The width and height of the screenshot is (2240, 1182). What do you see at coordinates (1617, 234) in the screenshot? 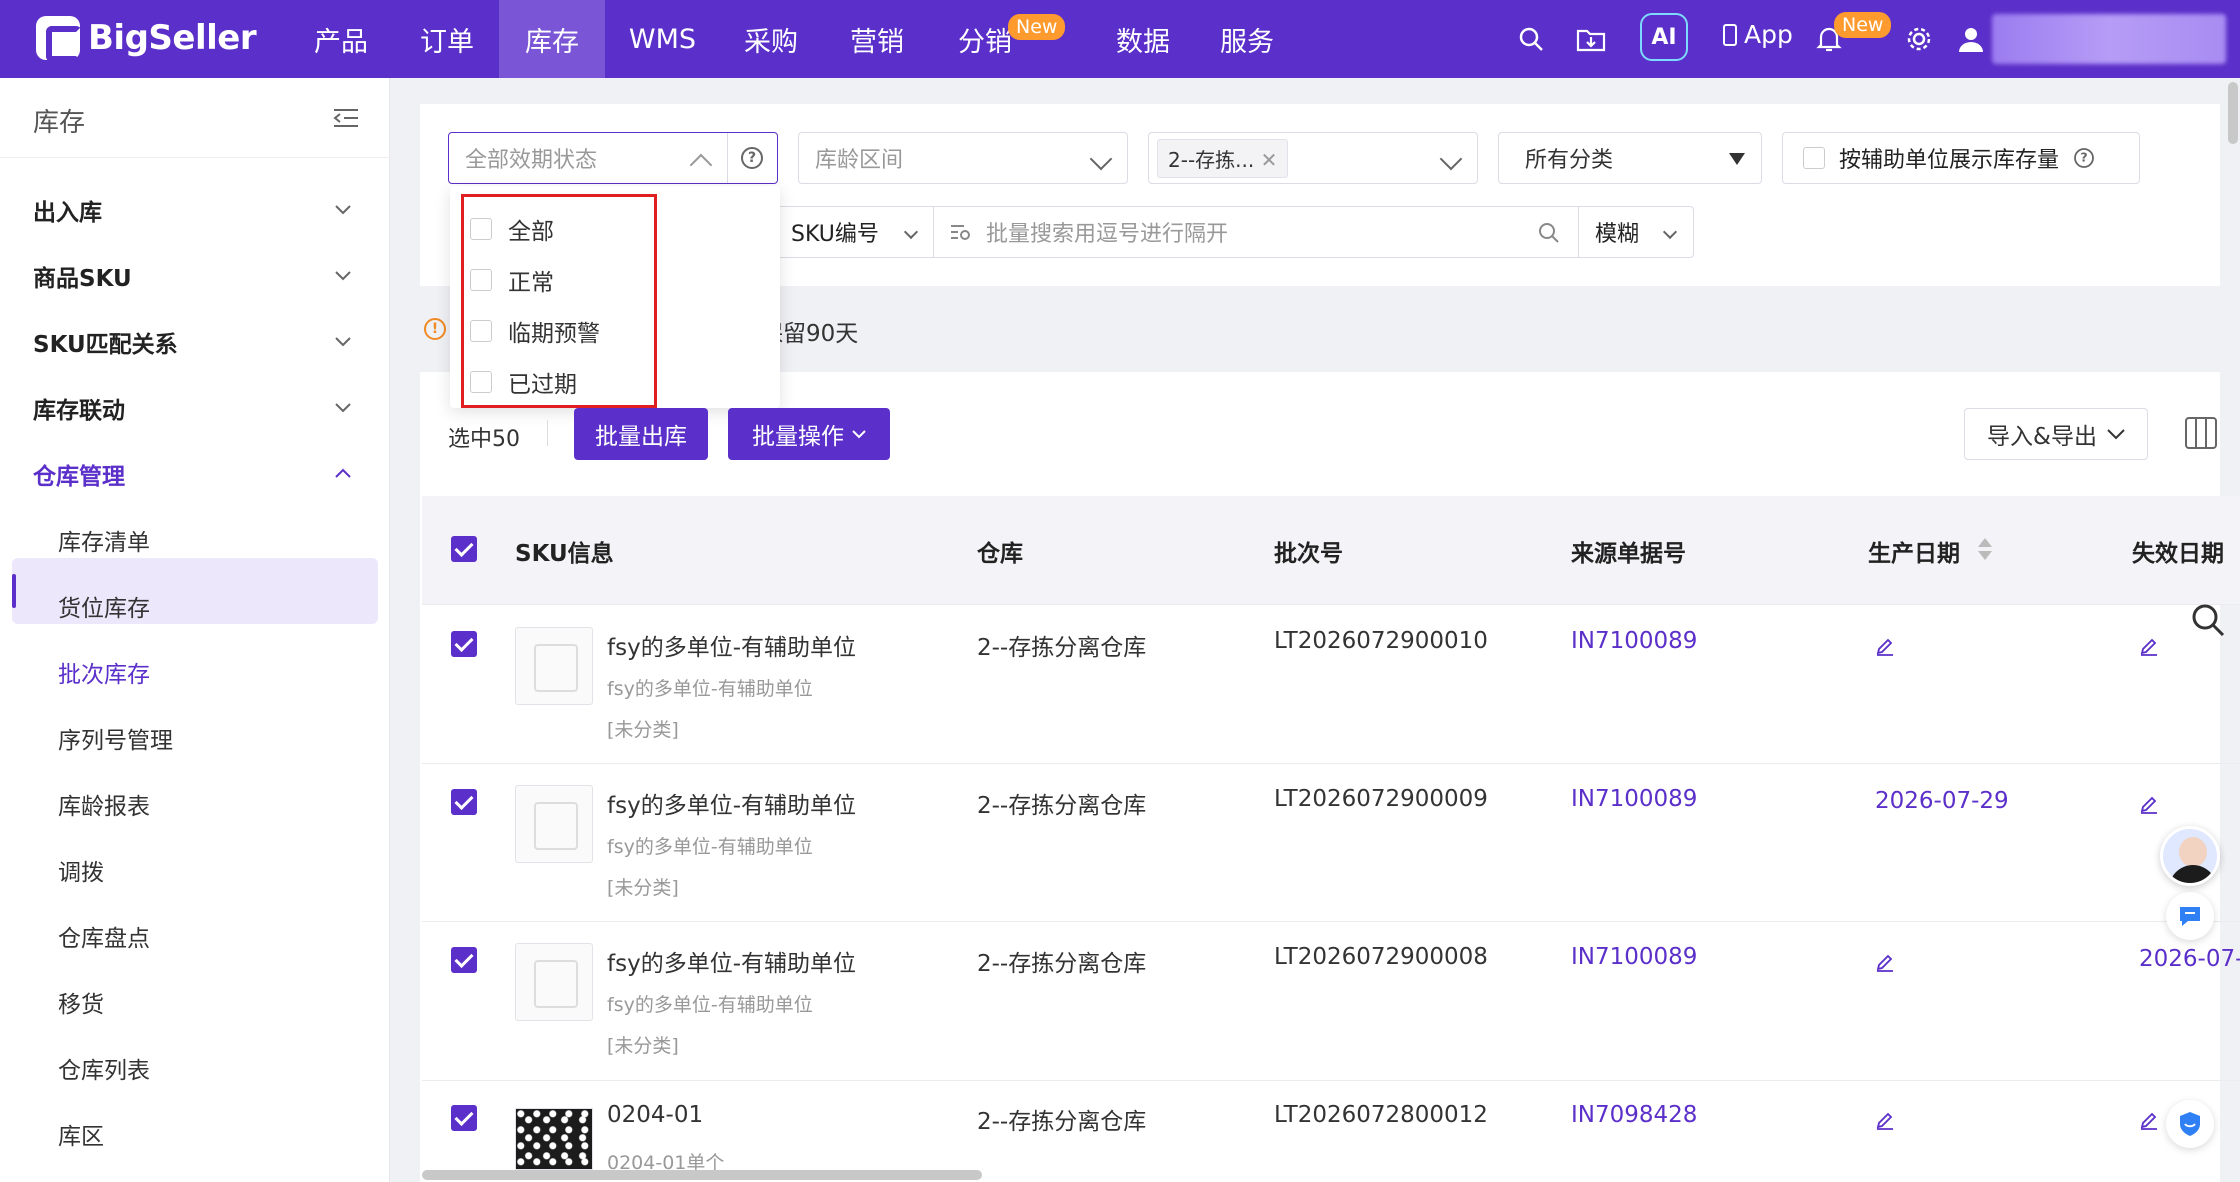
I see `match-mode-value: 模糊` at bounding box center [1617, 234].